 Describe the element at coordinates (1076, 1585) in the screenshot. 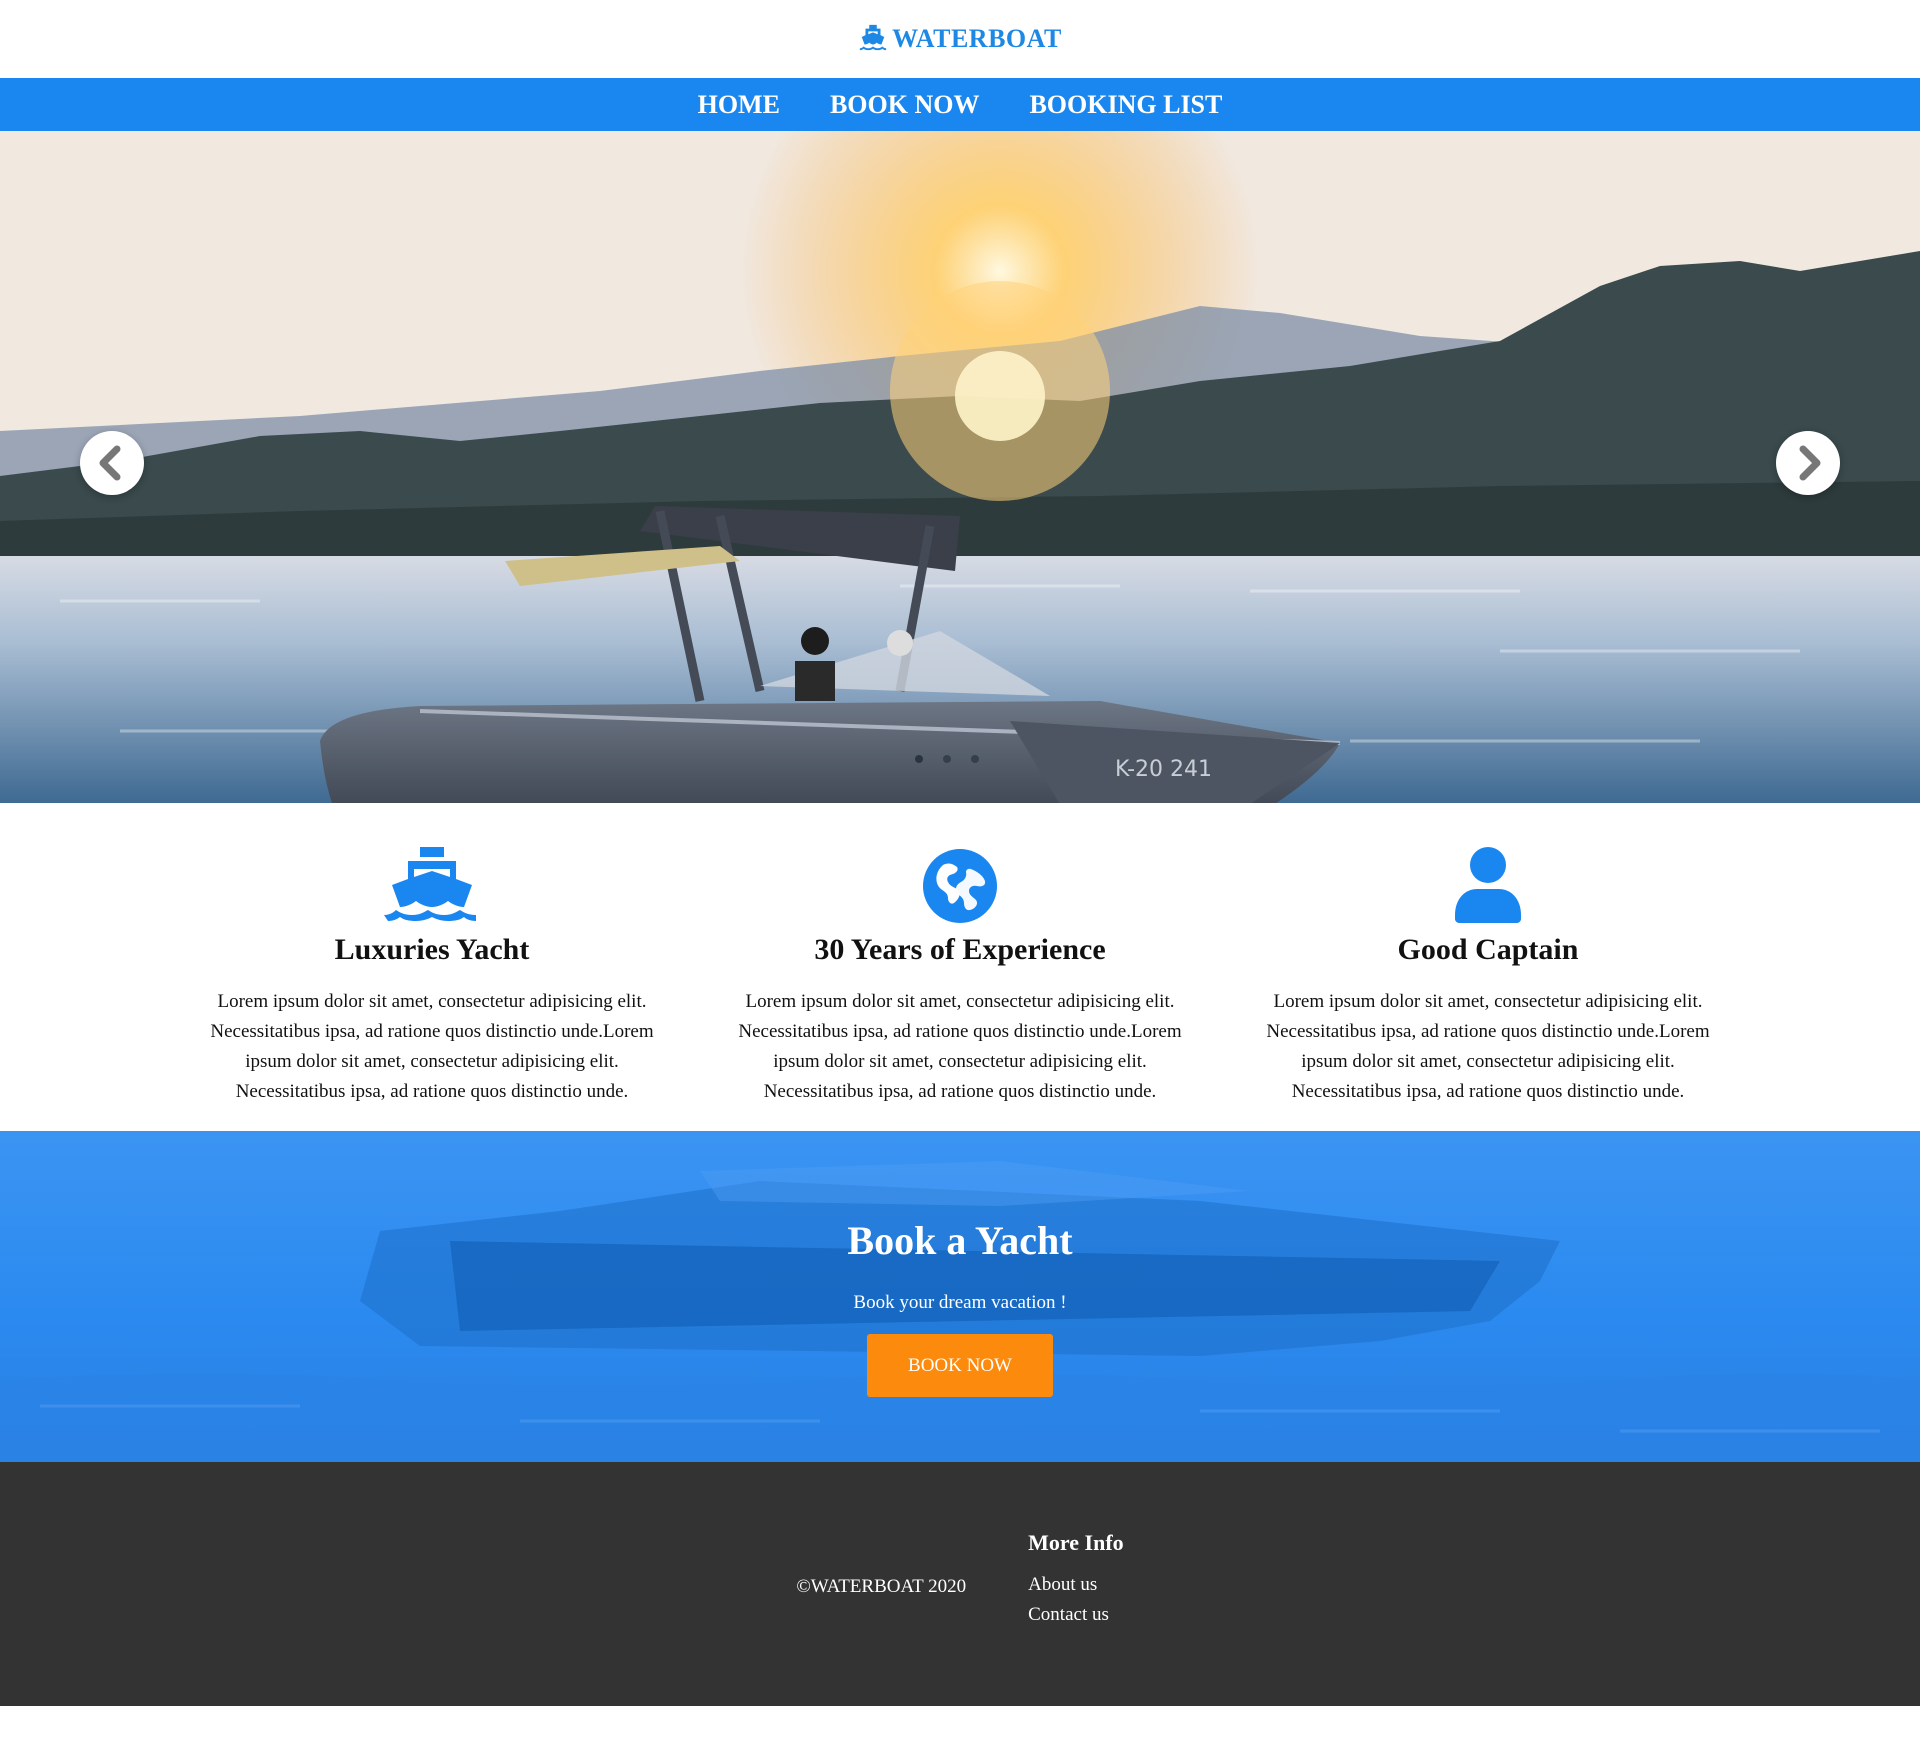

I see `footer-link-about: About us` at that location.